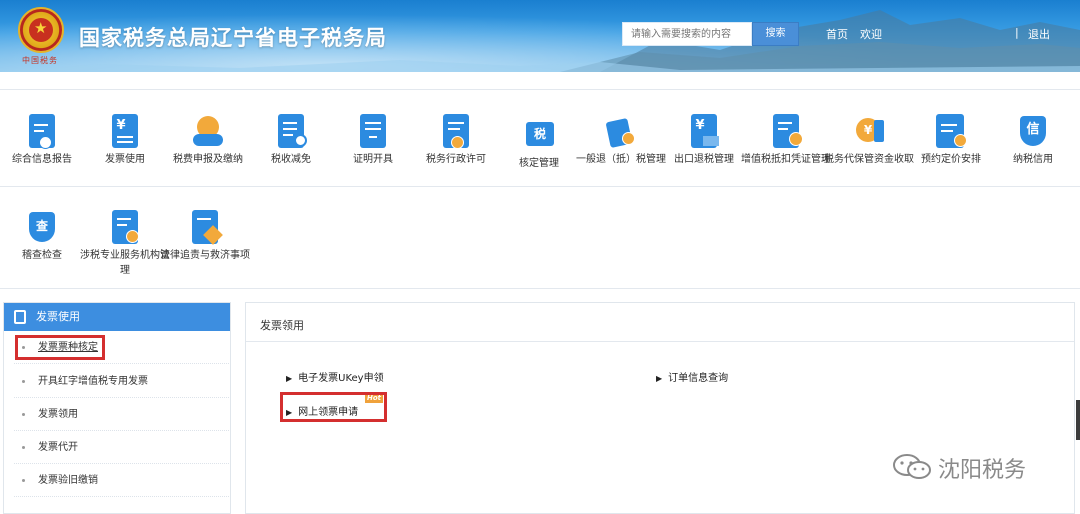 The image size is (1080, 514). Describe the element at coordinates (704, 132) in the screenshot. I see `export-refund-icon: ¥` at that location.